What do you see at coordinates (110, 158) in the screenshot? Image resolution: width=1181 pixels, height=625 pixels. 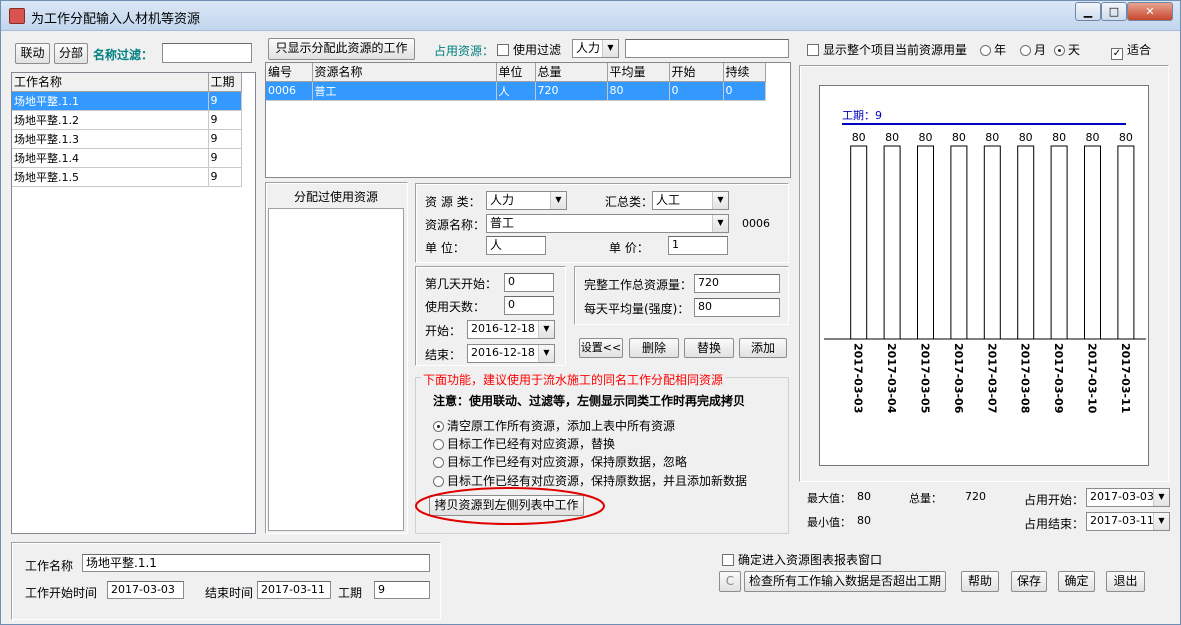 I see `cell-work-name: 场地平整.1.4` at bounding box center [110, 158].